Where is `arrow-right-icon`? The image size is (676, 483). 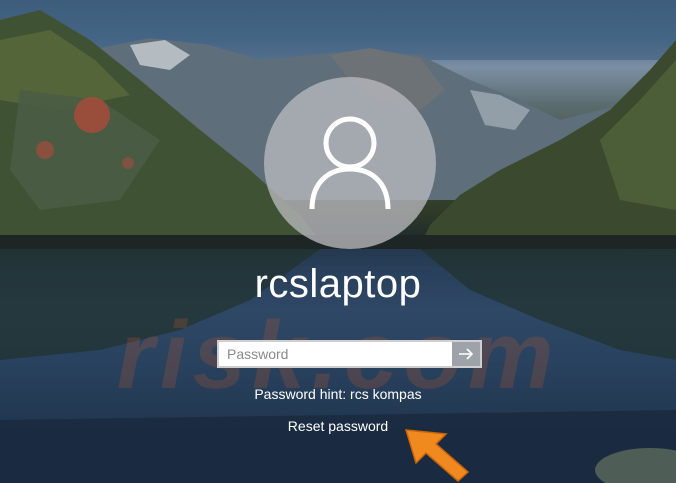 arrow-right-icon is located at coordinates (466, 354).